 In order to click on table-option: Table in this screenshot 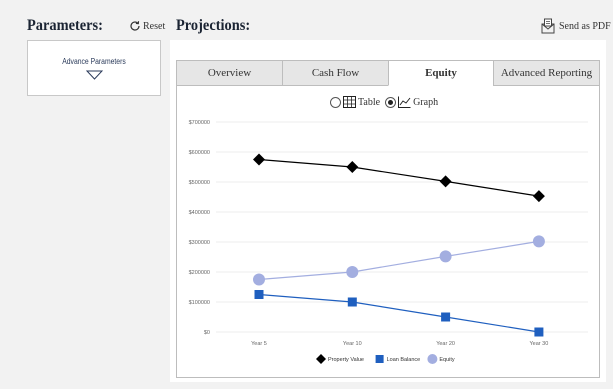, I will do `click(355, 102)`.